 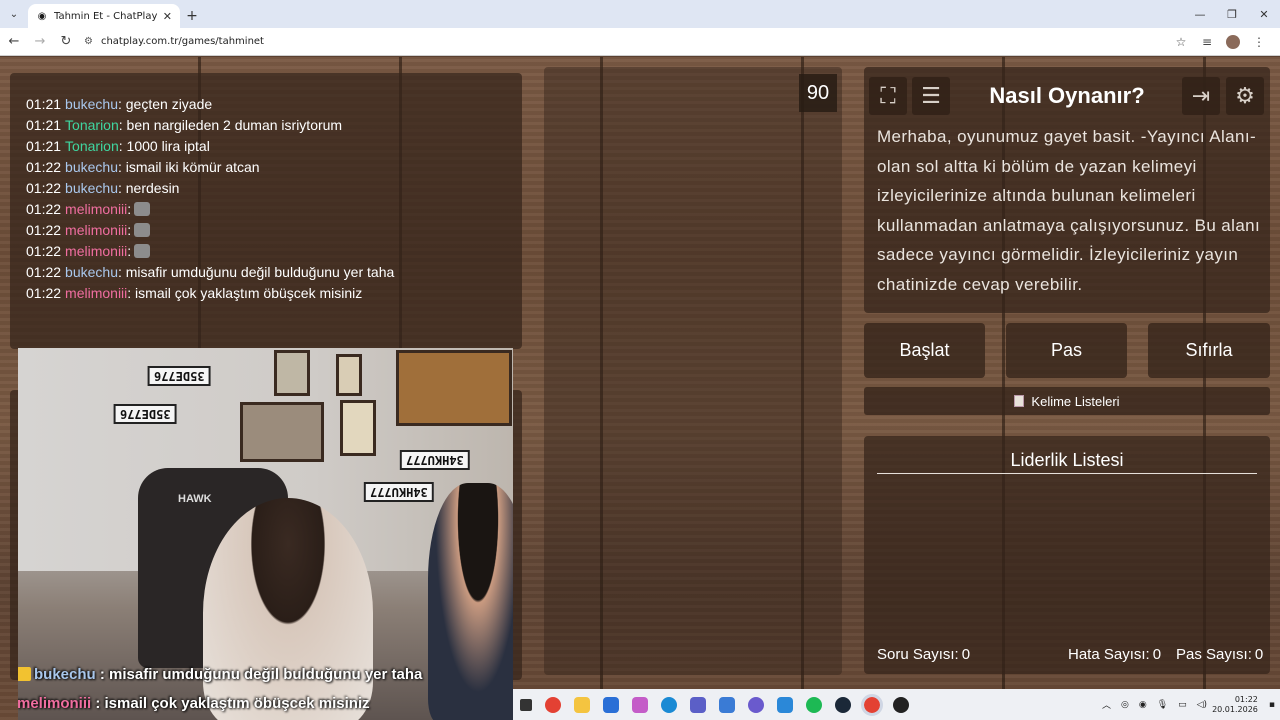 I want to click on url-field: ⚙ chatplay.com.tr/games/tahminet, so click(x=626, y=41).